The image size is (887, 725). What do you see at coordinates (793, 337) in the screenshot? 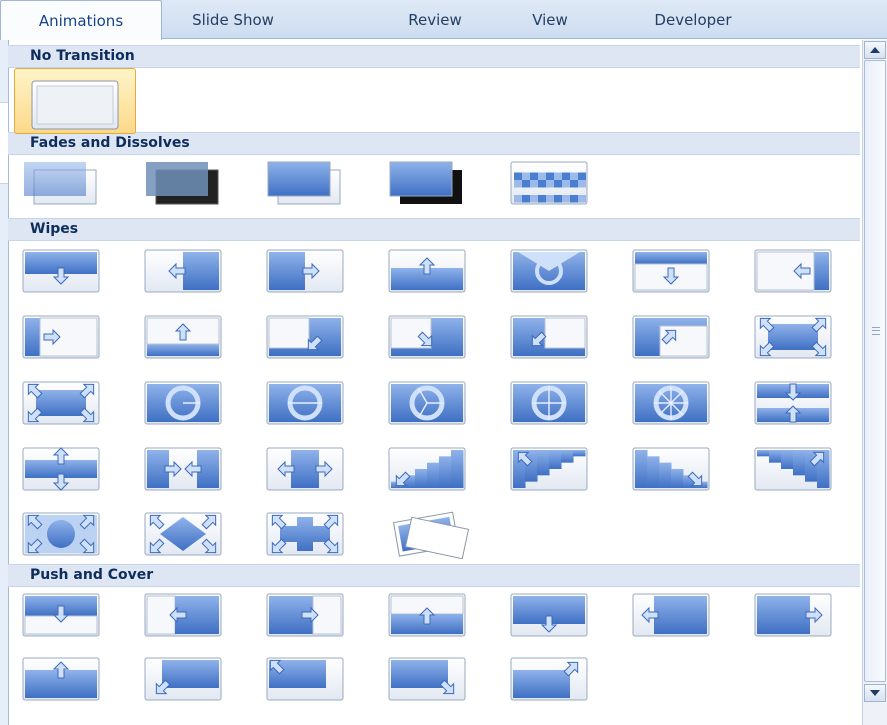
I see `box-in-icon` at bounding box center [793, 337].